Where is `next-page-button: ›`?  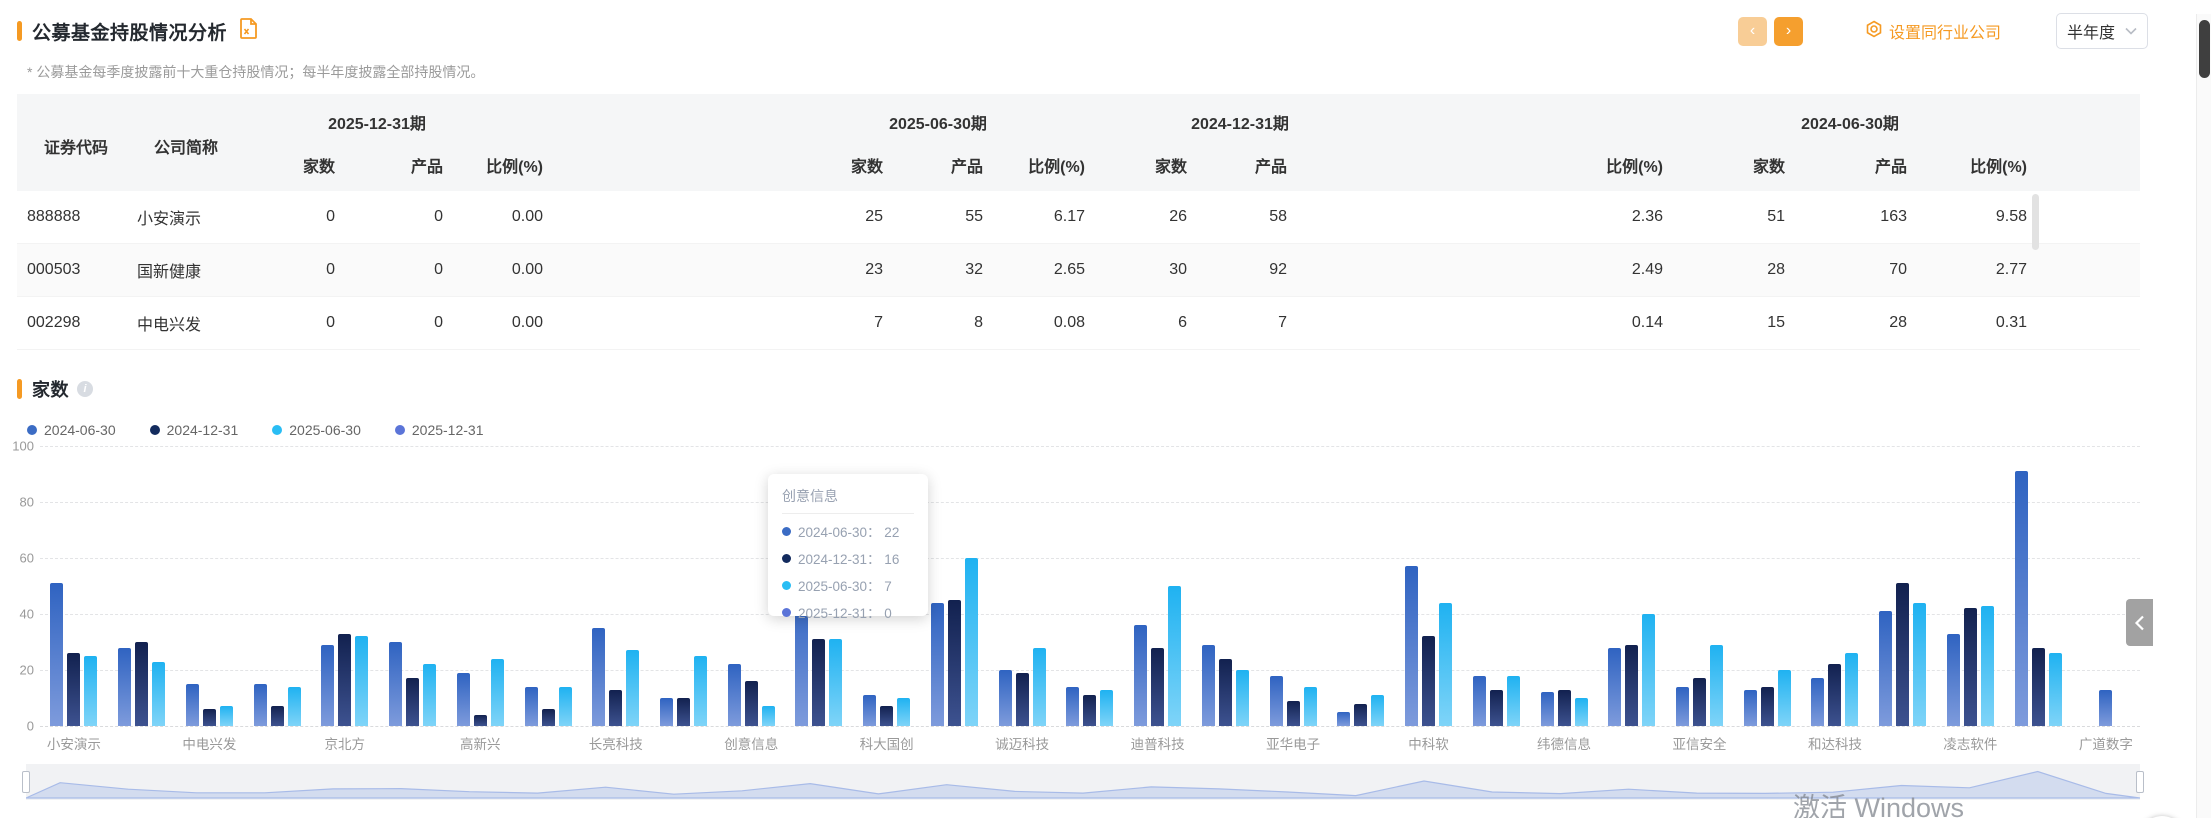
next-page-button: › is located at coordinates (1788, 31).